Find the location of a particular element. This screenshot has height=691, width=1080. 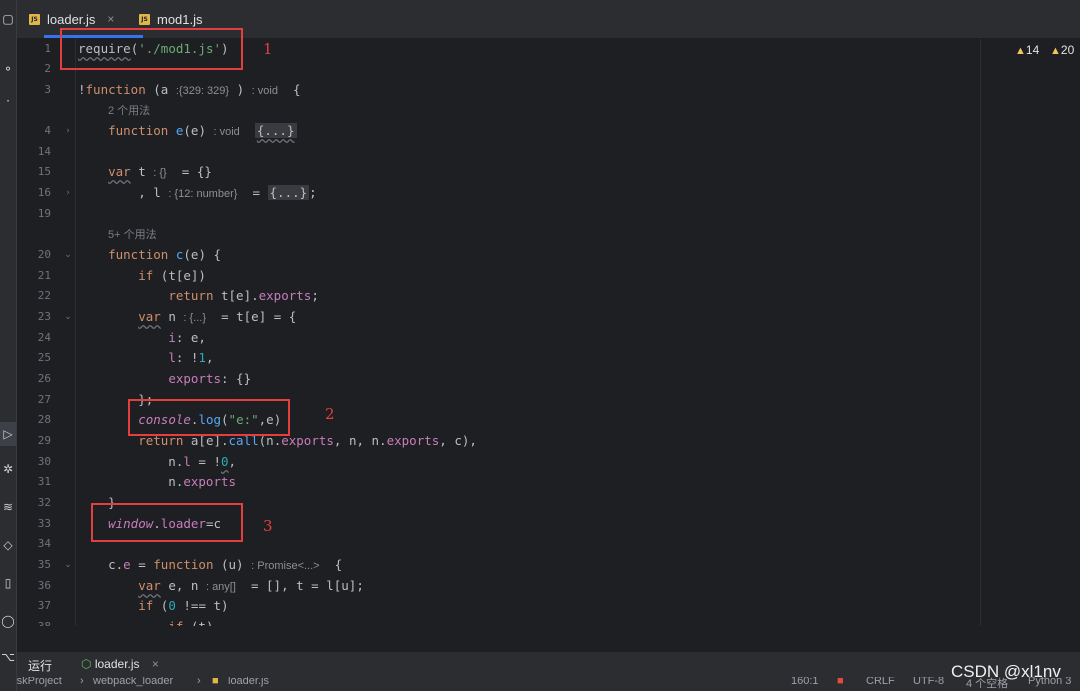

code-line: 19 is located at coordinates (498, 214).